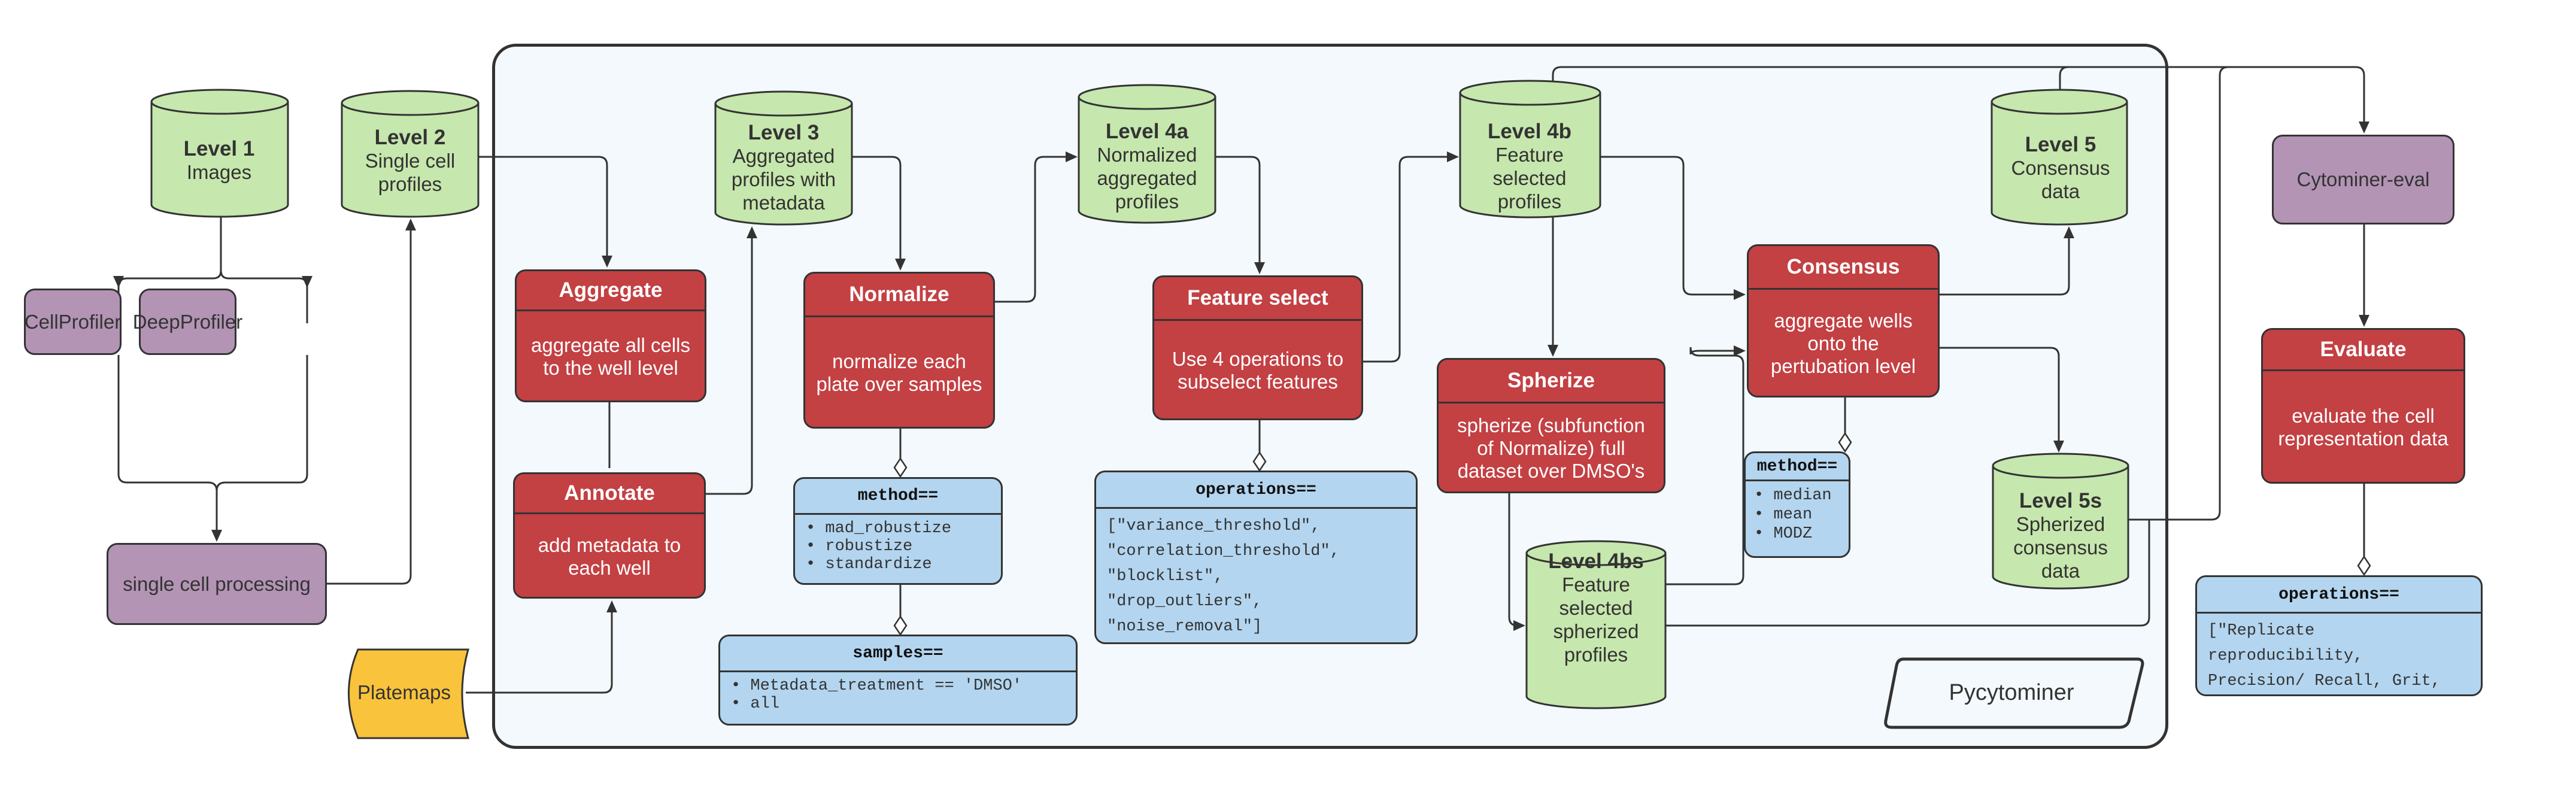  I want to click on level-5s-desc-line: data, so click(2060, 571).